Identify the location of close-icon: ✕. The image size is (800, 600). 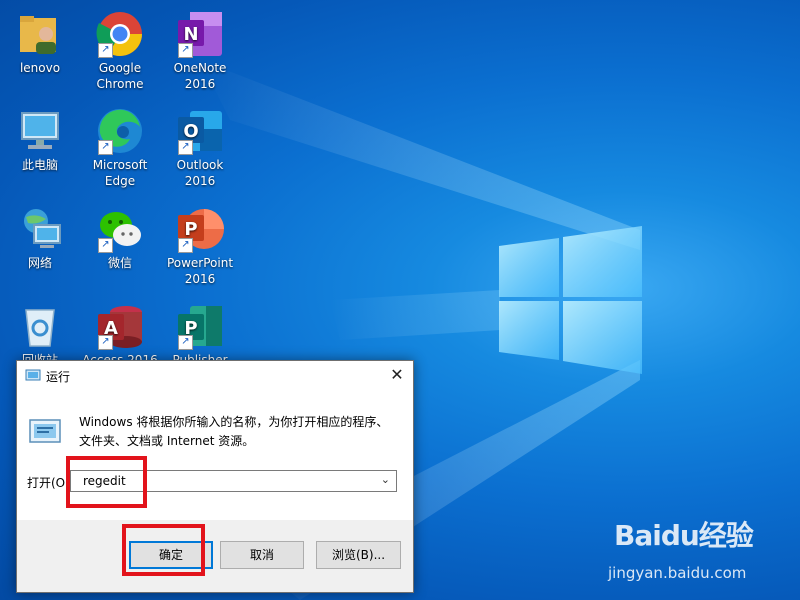
(397, 374).